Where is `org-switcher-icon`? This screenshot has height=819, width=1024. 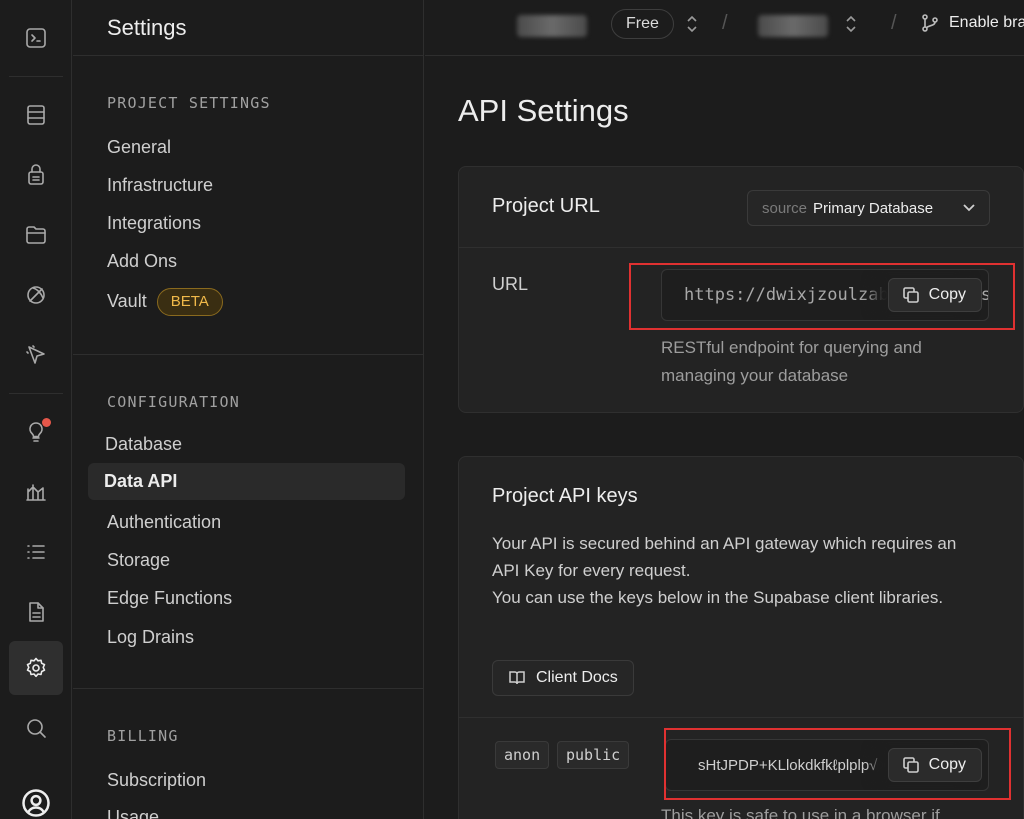
org-switcher-icon is located at coordinates (692, 24).